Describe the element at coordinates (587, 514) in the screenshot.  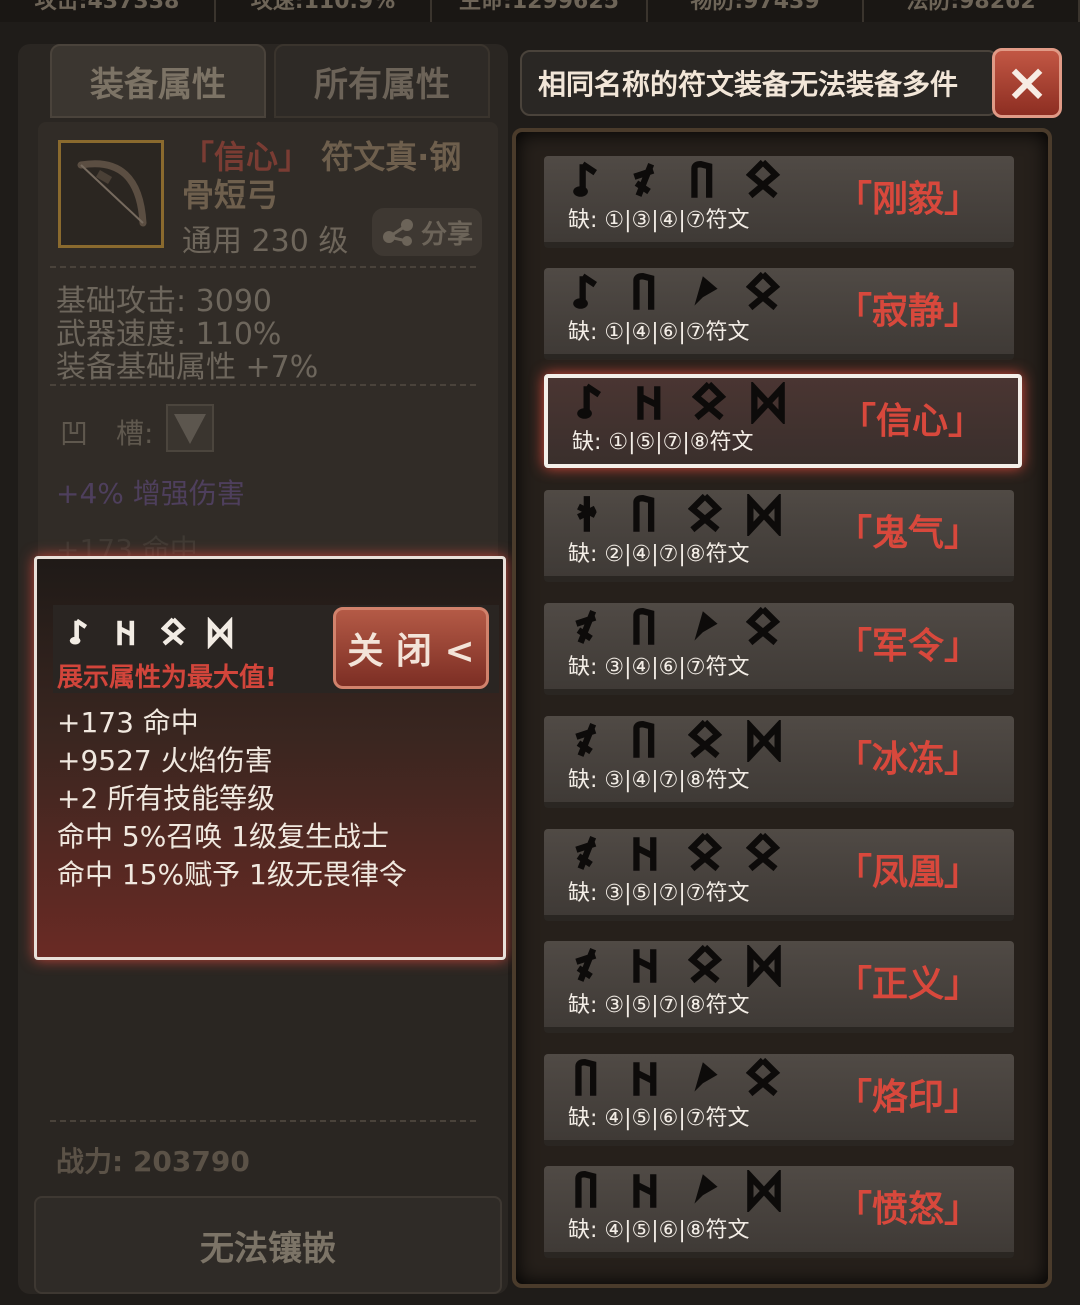
I see `rune-2-icon` at that location.